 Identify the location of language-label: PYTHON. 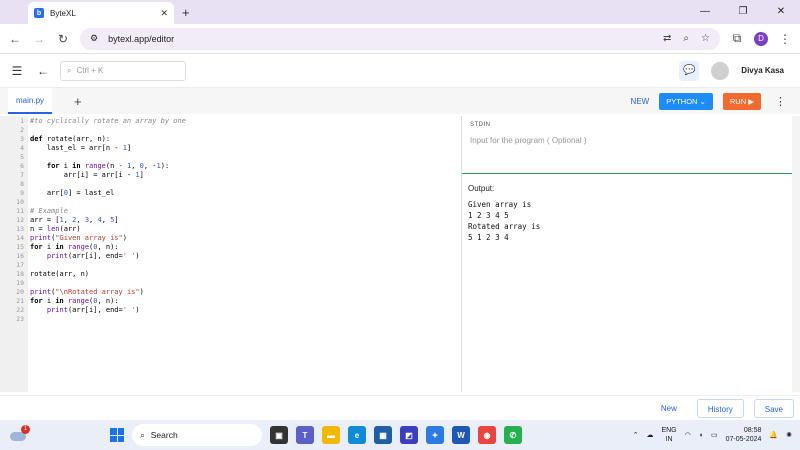
(682, 101).